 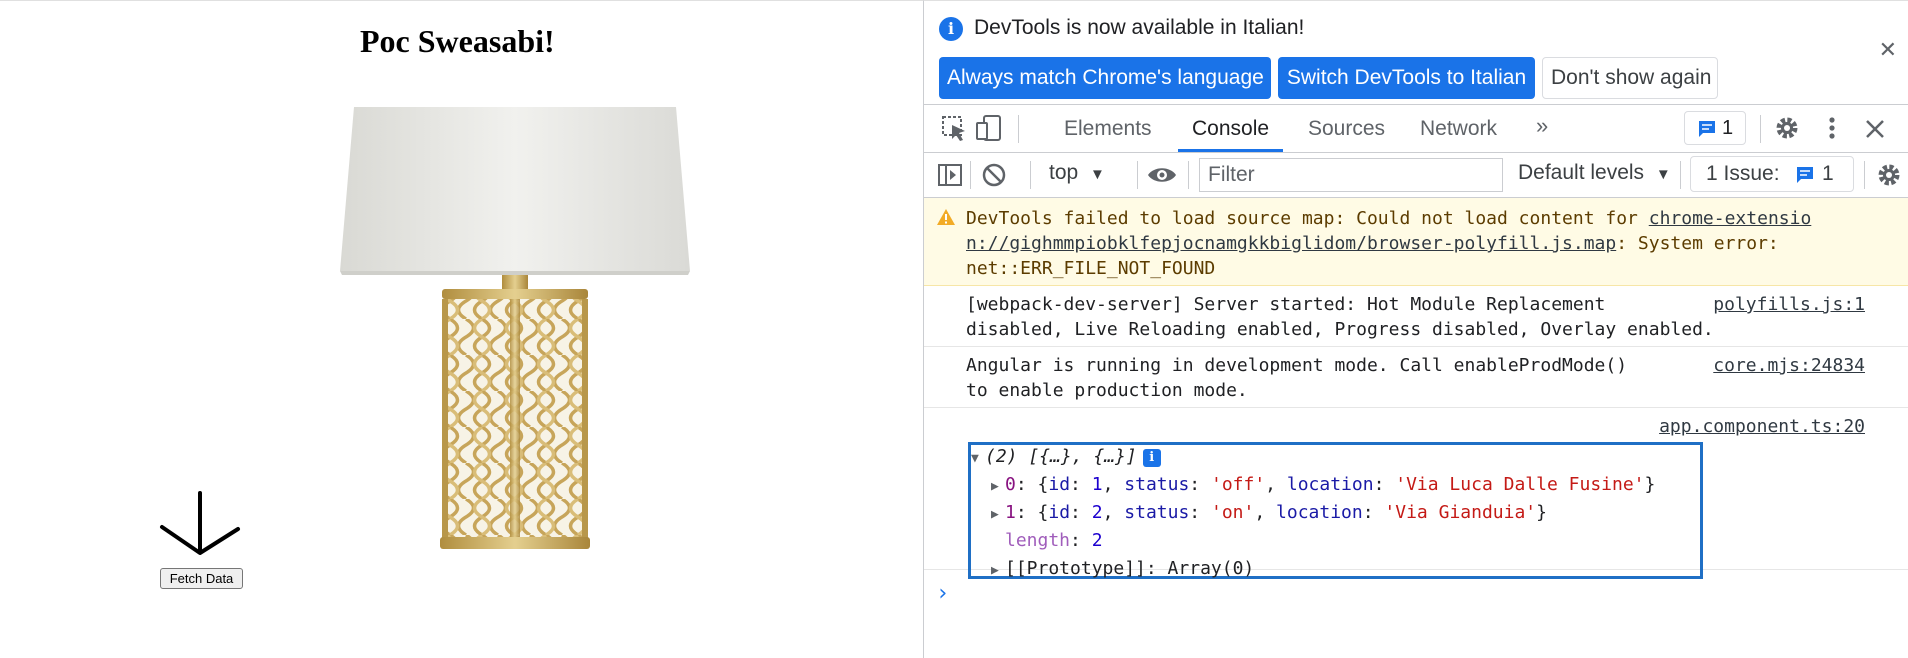 What do you see at coordinates (1346, 128) in the screenshot?
I see `tab-sources: Sources` at bounding box center [1346, 128].